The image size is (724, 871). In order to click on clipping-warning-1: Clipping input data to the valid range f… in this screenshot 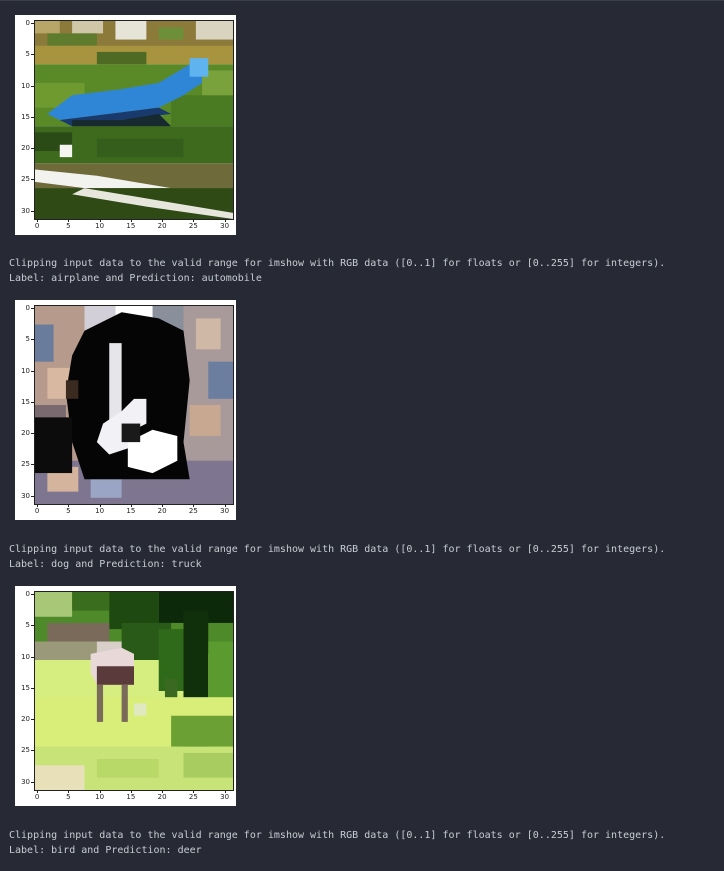, I will do `click(337, 263)`.